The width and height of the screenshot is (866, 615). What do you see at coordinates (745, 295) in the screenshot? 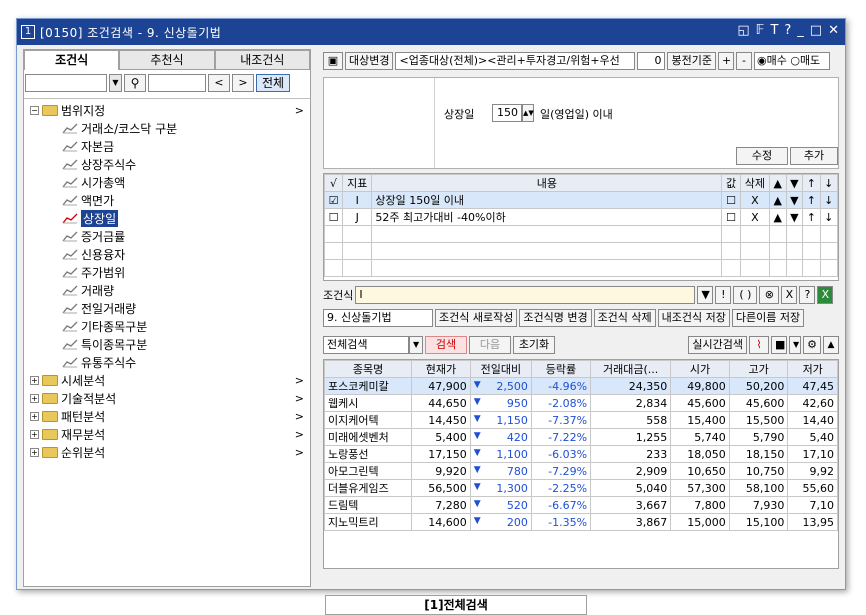
I see `paren-button: ( )` at bounding box center [745, 295].